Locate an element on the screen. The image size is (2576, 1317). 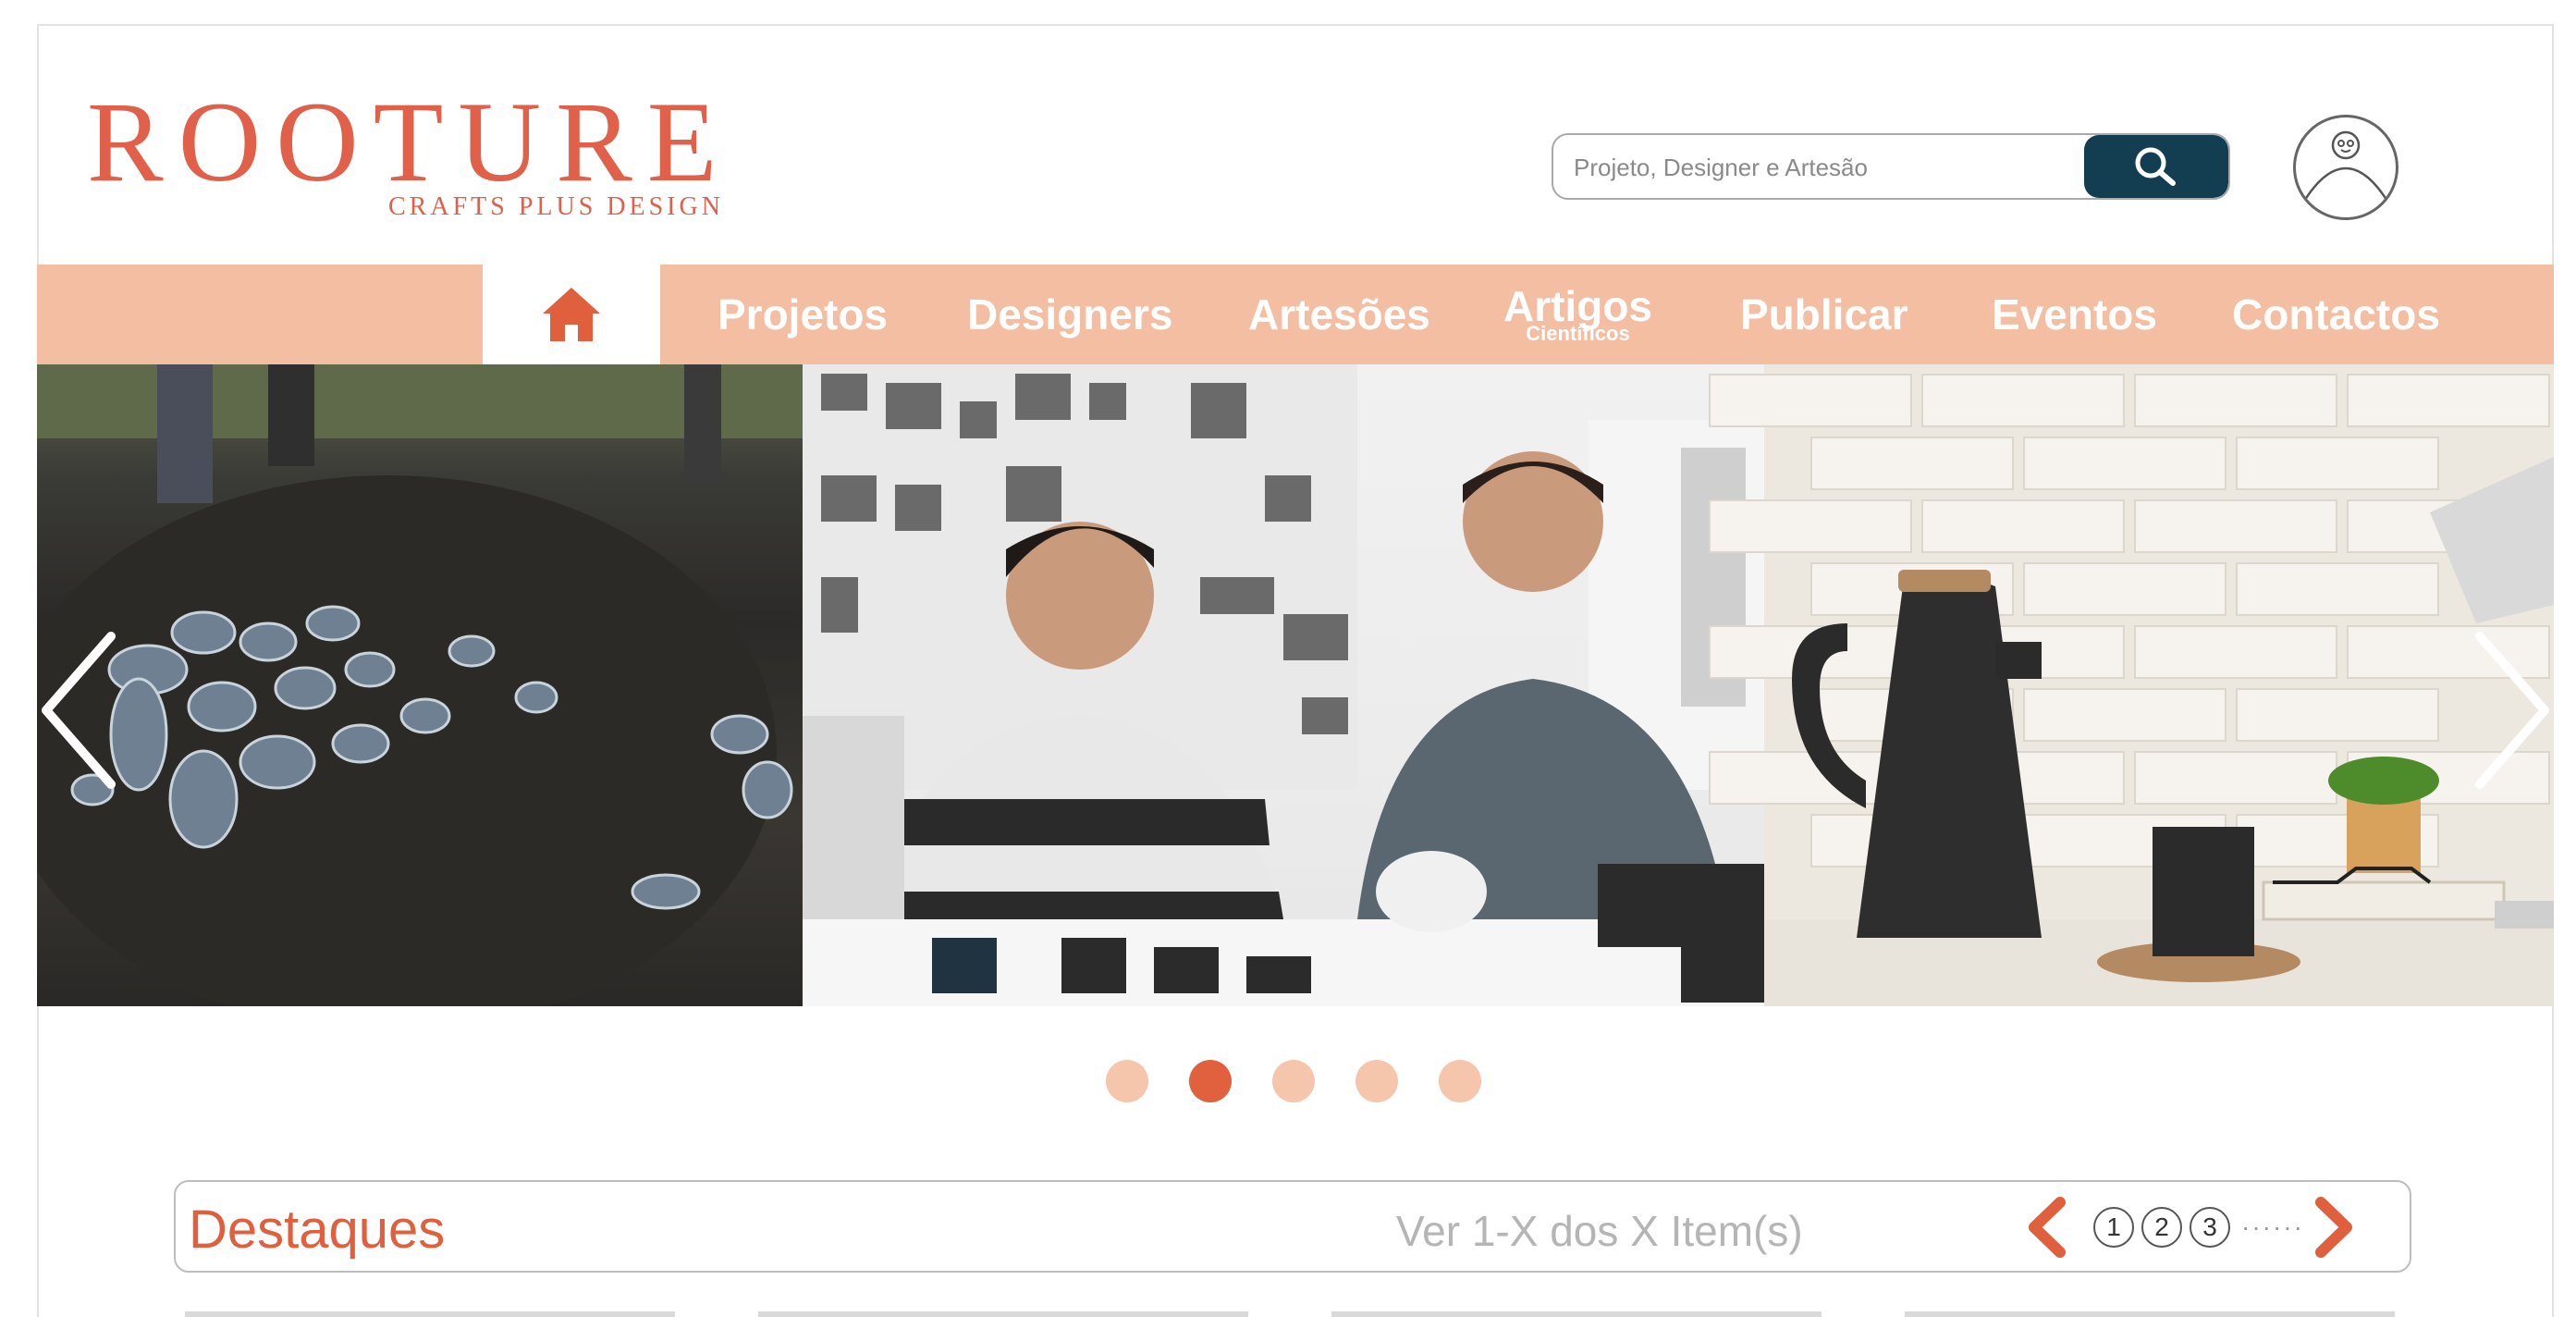
carousel-dot-active is located at coordinates (1210, 1081).